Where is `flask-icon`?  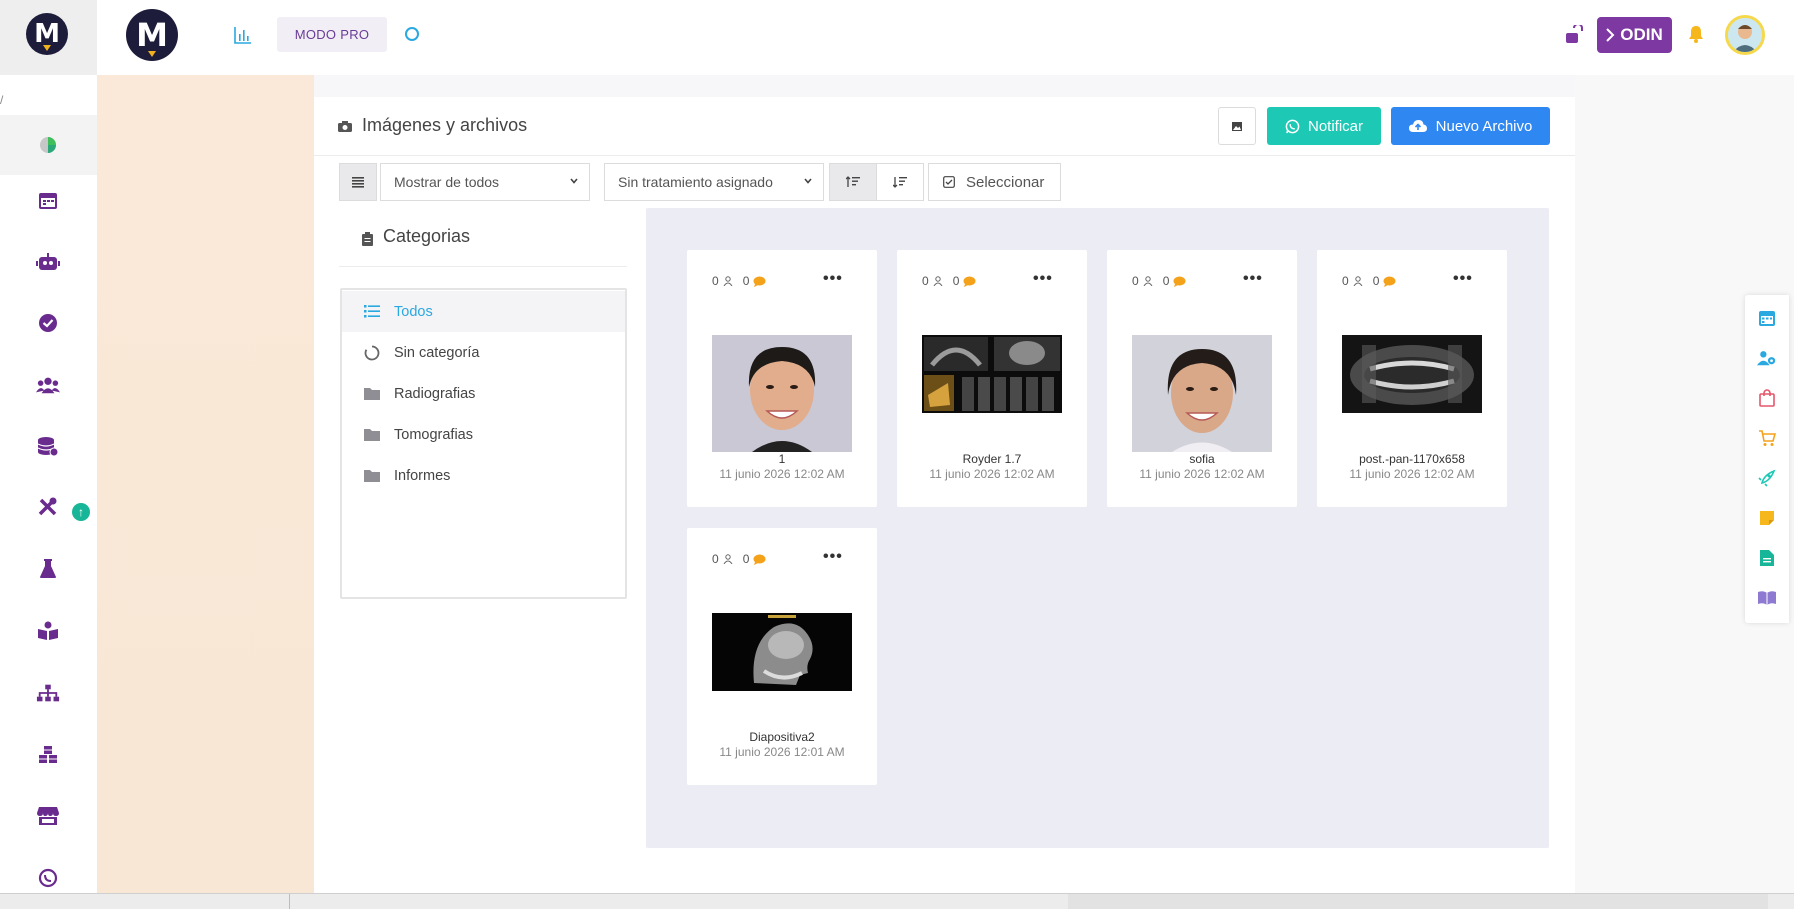 flask-icon is located at coordinates (48, 569).